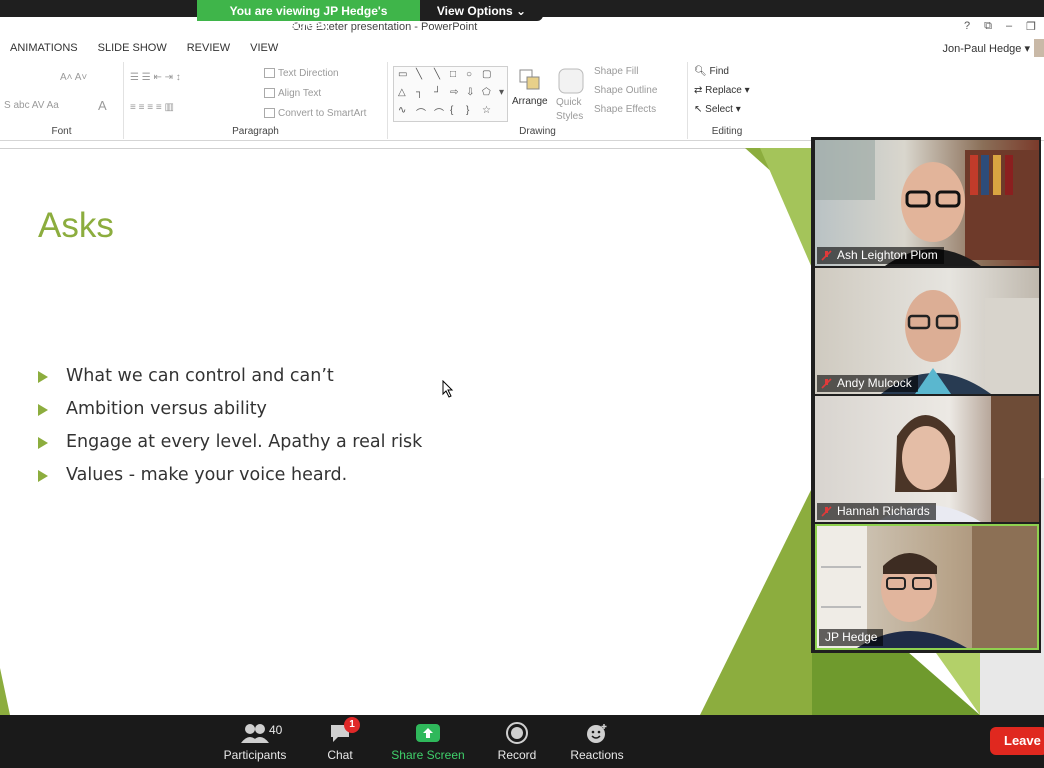 The image size is (1044, 768). I want to click on align-text-button: Align Text, so click(292, 93).